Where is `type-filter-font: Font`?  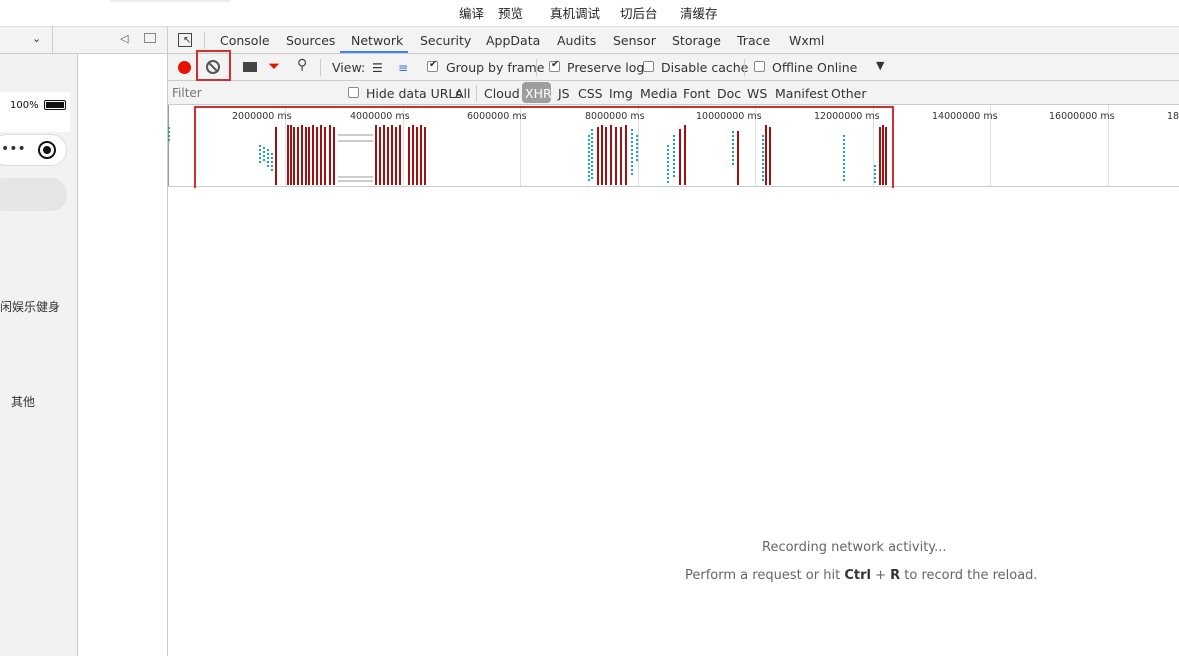 type-filter-font: Font is located at coordinates (696, 93).